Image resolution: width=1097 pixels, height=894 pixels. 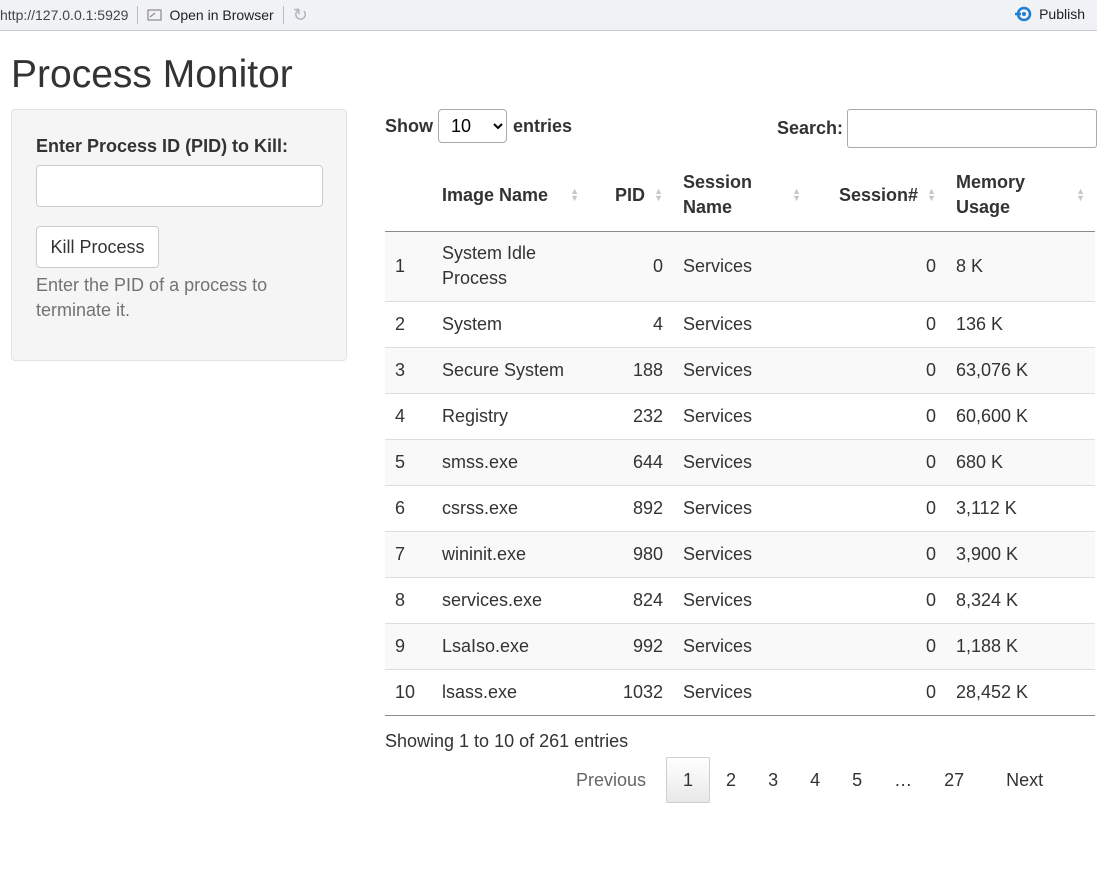 I want to click on table-row: 4 Registry 232 Services 0 60,600 K, so click(x=740, y=415).